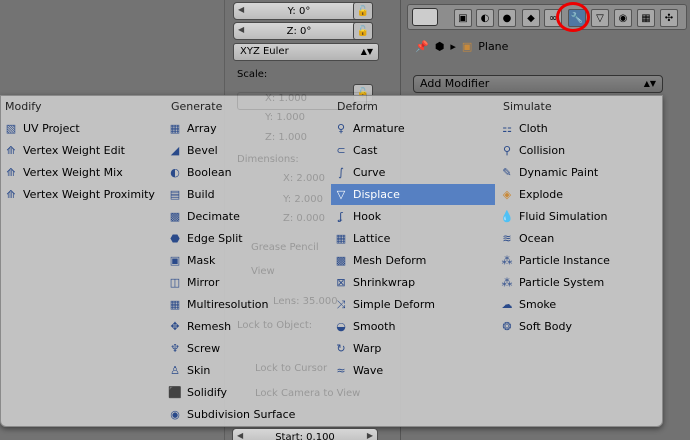 This screenshot has width=690, height=440. I want to click on menu-item-uv-project: ▧ UV Project, so click(82, 128).